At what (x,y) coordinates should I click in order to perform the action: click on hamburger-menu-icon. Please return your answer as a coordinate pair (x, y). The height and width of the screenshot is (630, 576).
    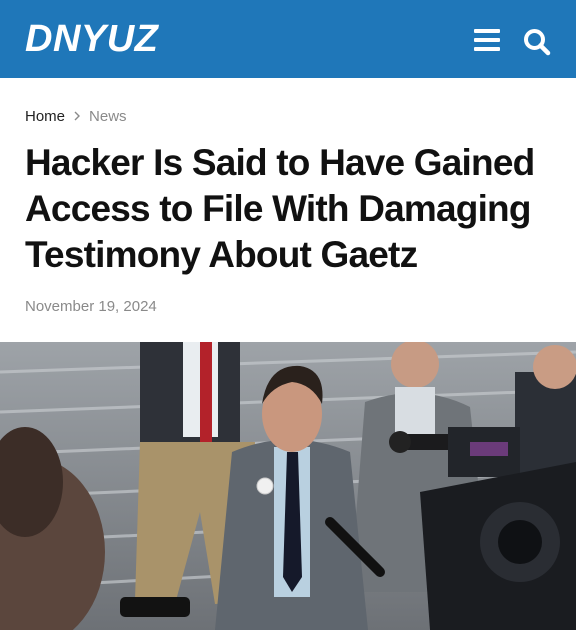
    Looking at the image, I should click on (487, 40).